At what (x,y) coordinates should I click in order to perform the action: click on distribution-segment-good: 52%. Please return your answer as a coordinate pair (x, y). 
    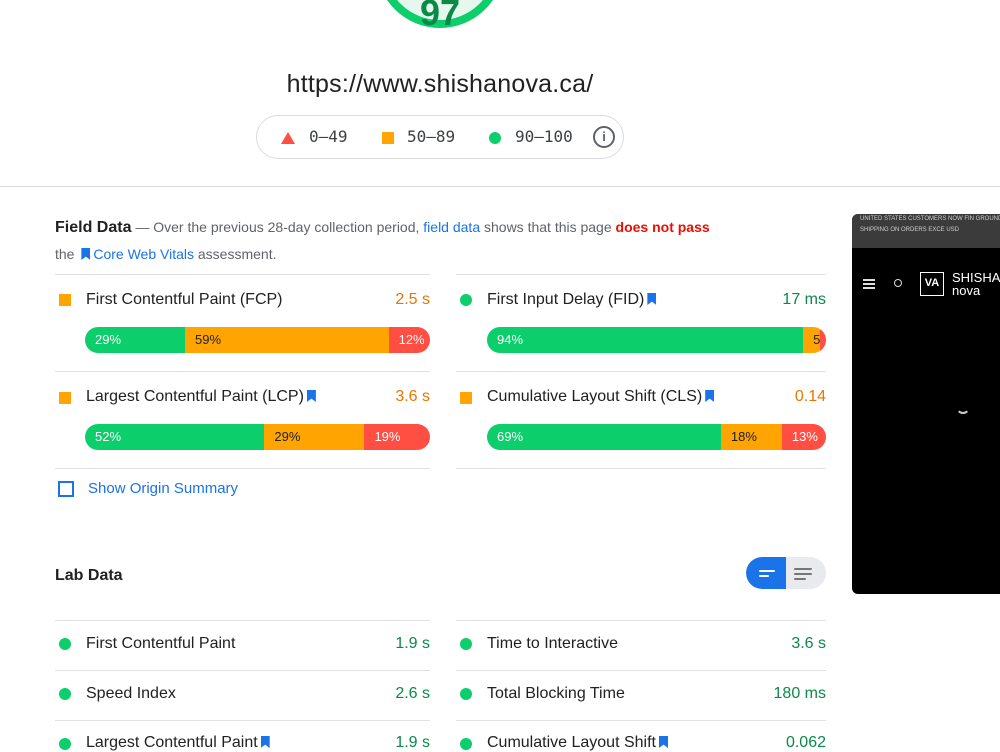
    Looking at the image, I should click on (175, 437).